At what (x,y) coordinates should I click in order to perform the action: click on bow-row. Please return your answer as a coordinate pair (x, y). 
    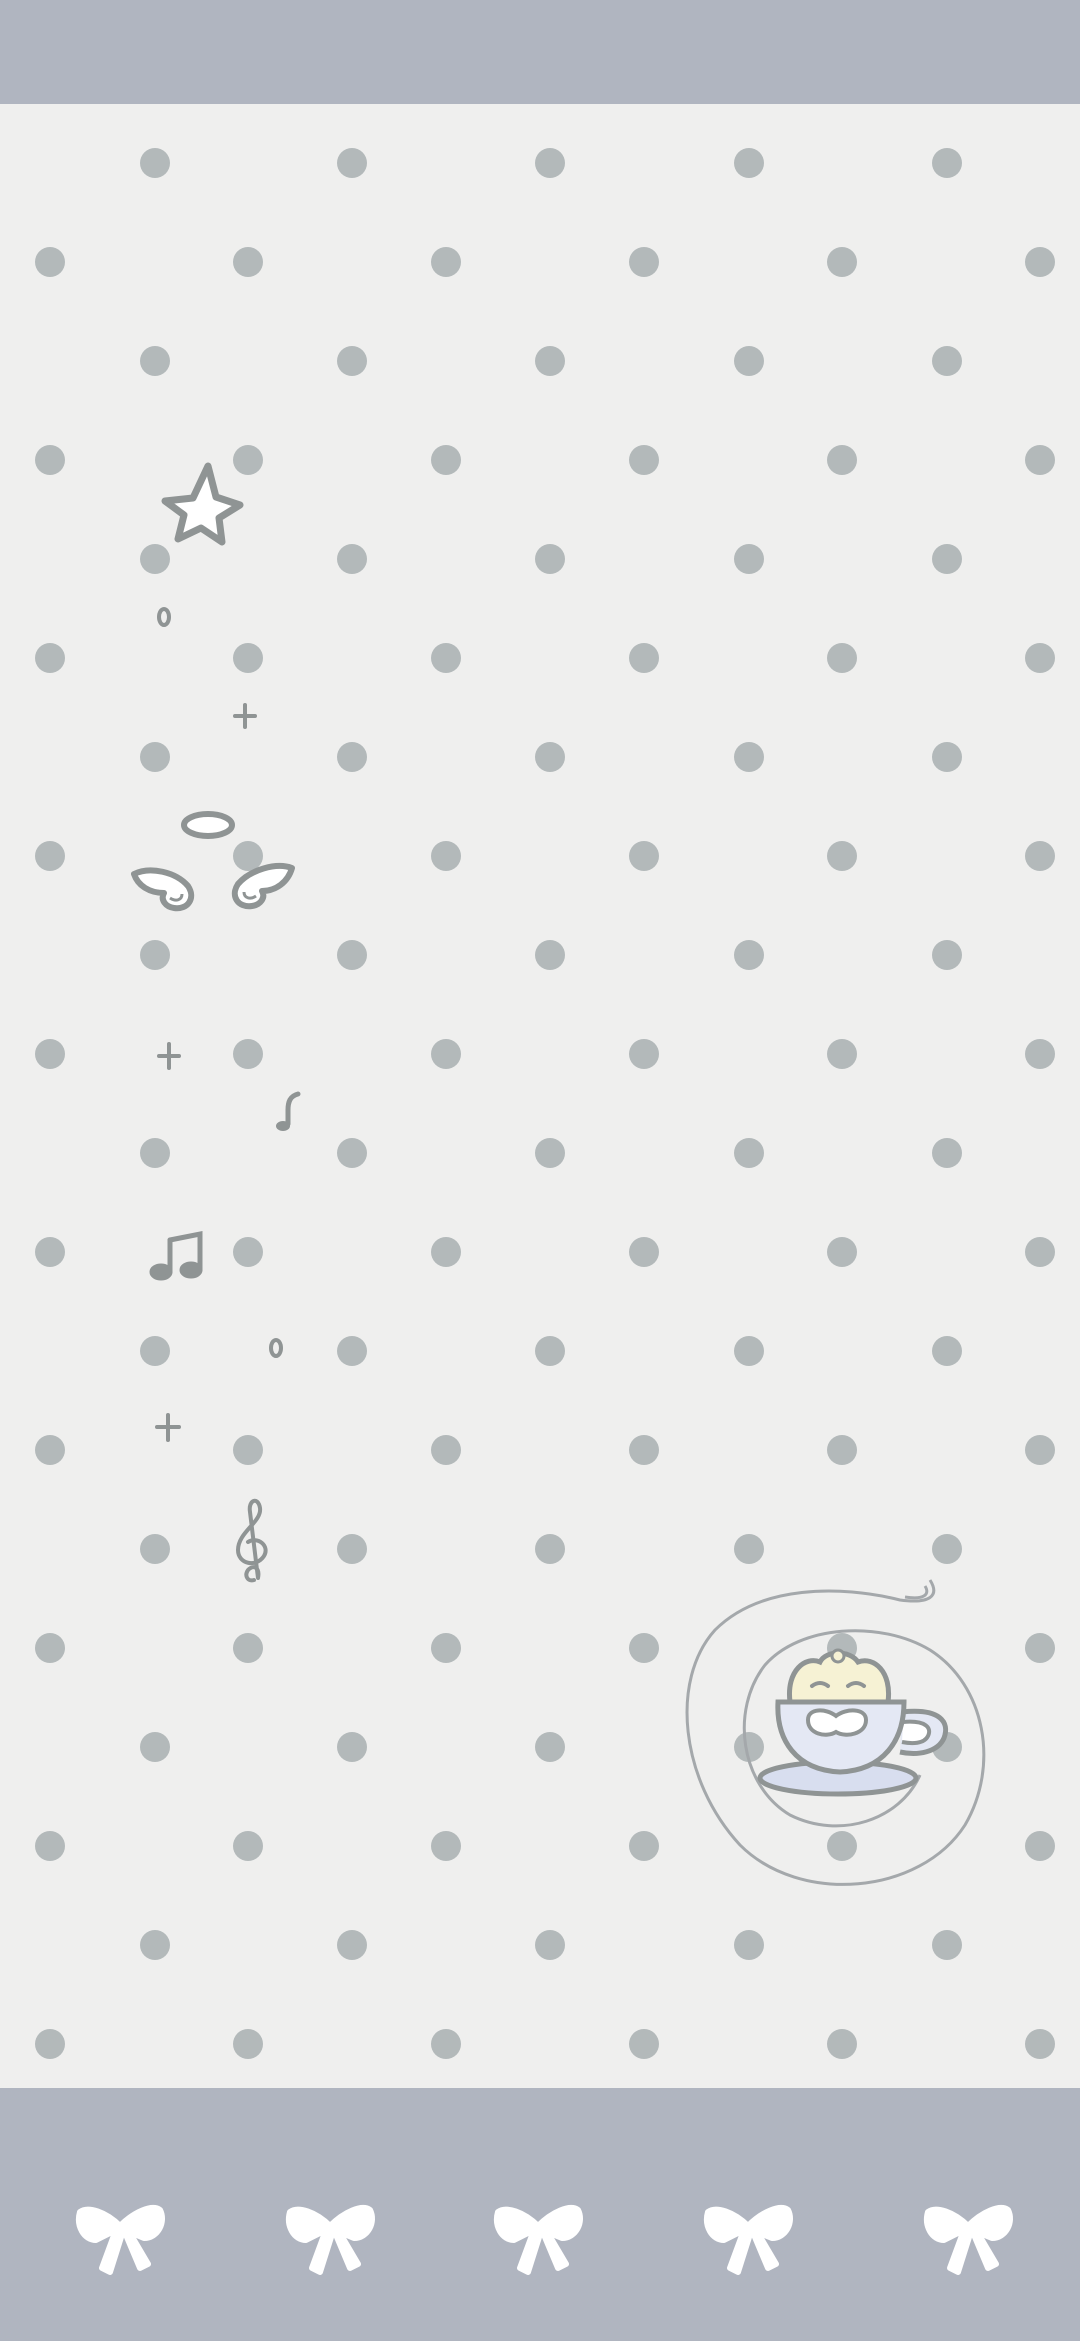
    Looking at the image, I should click on (544, 2240).